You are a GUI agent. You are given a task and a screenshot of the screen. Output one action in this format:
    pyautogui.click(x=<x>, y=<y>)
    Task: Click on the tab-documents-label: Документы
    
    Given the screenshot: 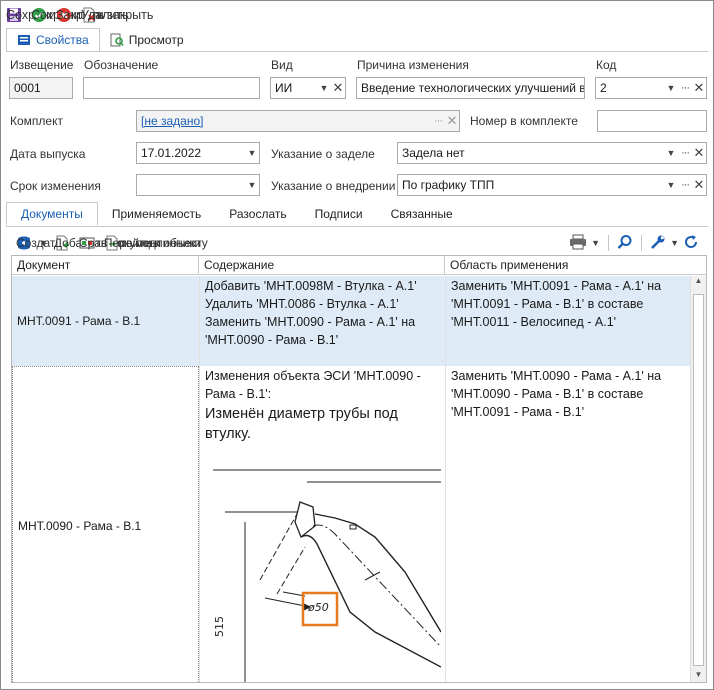 What is the action you would take?
    pyautogui.click(x=52, y=214)
    